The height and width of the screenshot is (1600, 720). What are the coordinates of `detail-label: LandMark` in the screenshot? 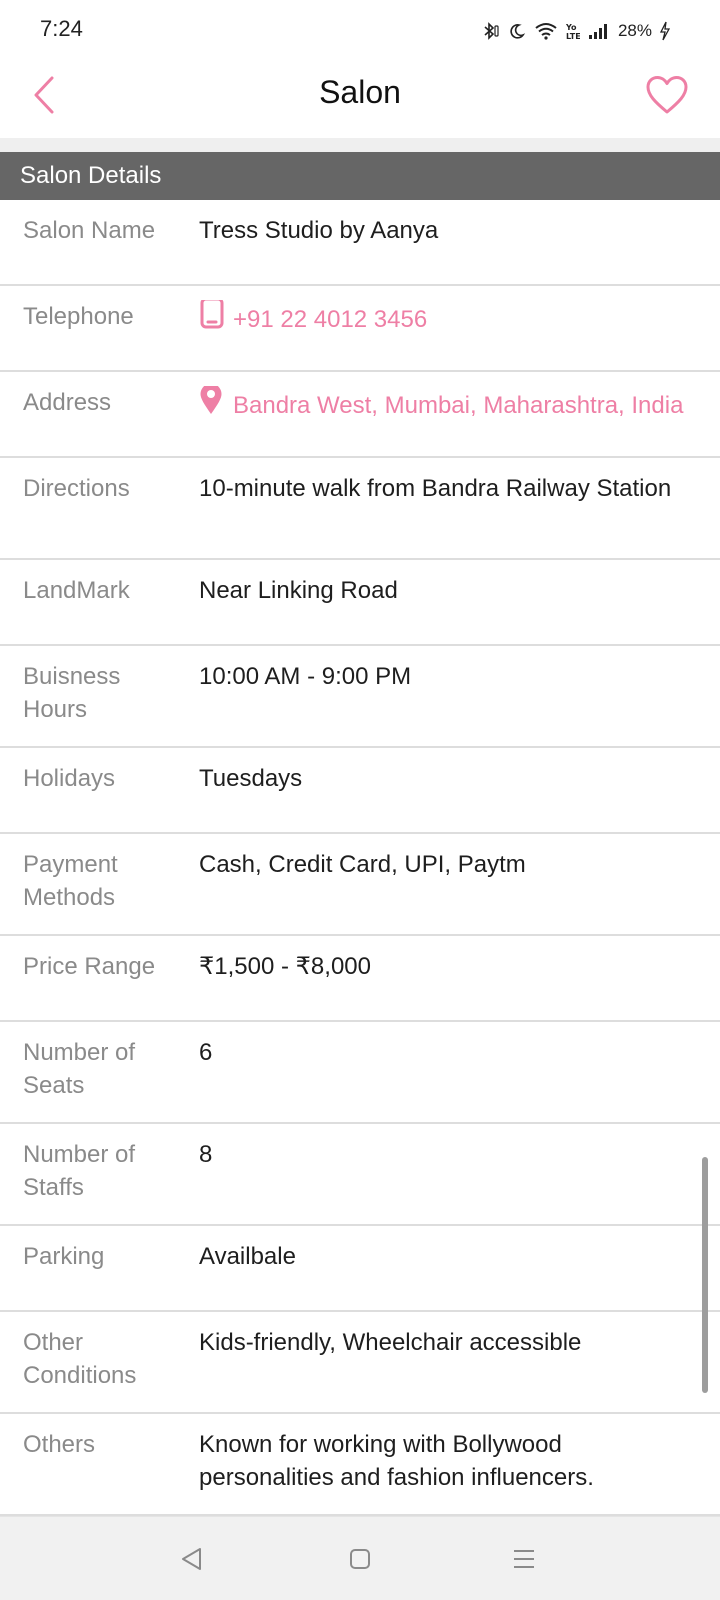 It's located at (76, 590).